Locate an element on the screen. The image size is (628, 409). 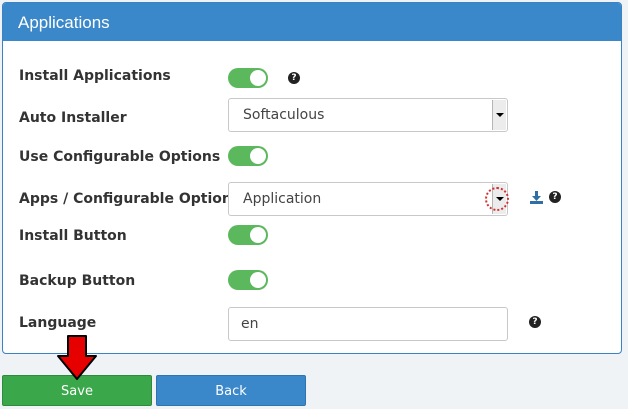
back-button: Back is located at coordinates (231, 390).